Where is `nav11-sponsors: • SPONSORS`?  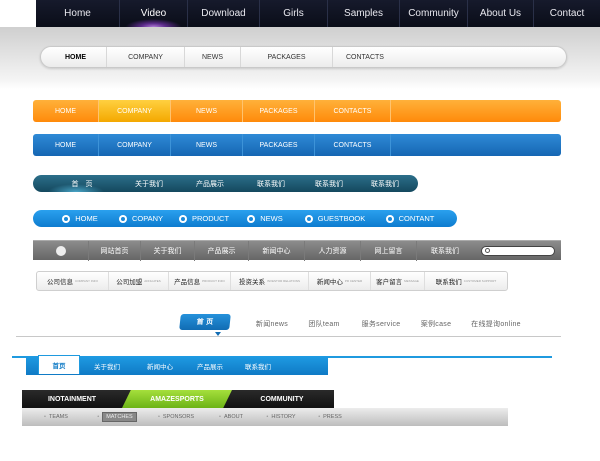
nav11-sponsors: • SPONSORS is located at coordinates (176, 417).